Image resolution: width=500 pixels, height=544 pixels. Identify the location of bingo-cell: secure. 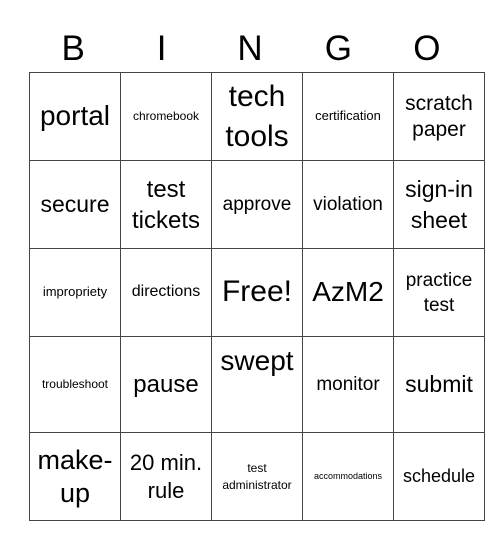
(75, 204).